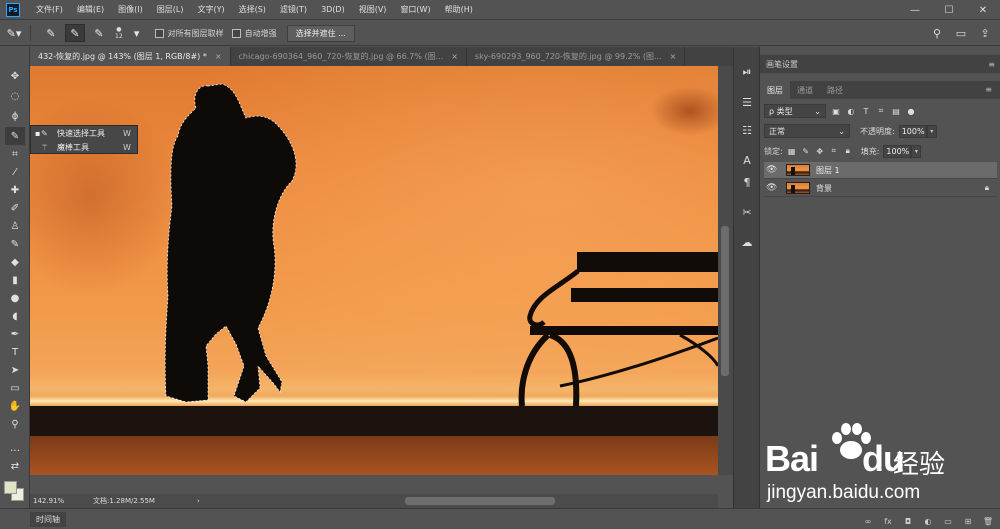  I want to click on libraries-icon: ☁, so click(747, 242).